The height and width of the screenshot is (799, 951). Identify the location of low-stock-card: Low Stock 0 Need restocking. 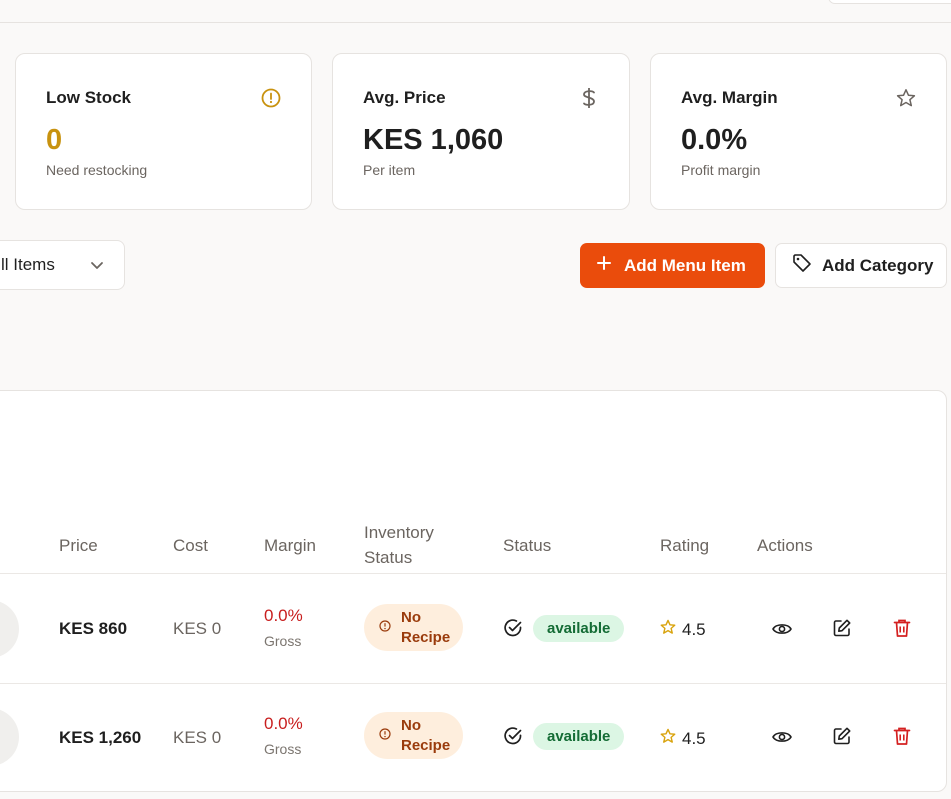
(163, 131).